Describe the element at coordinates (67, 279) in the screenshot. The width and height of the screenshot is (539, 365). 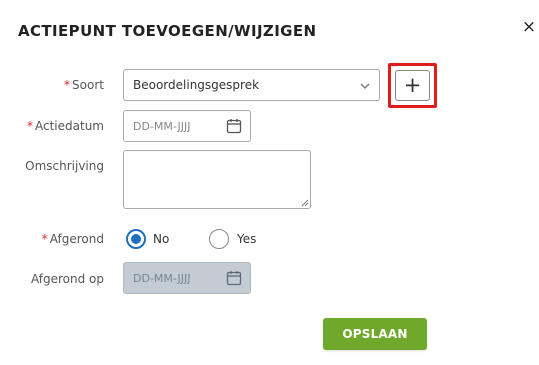
I see `afgerond-op-label-text: Afgerond op` at that location.